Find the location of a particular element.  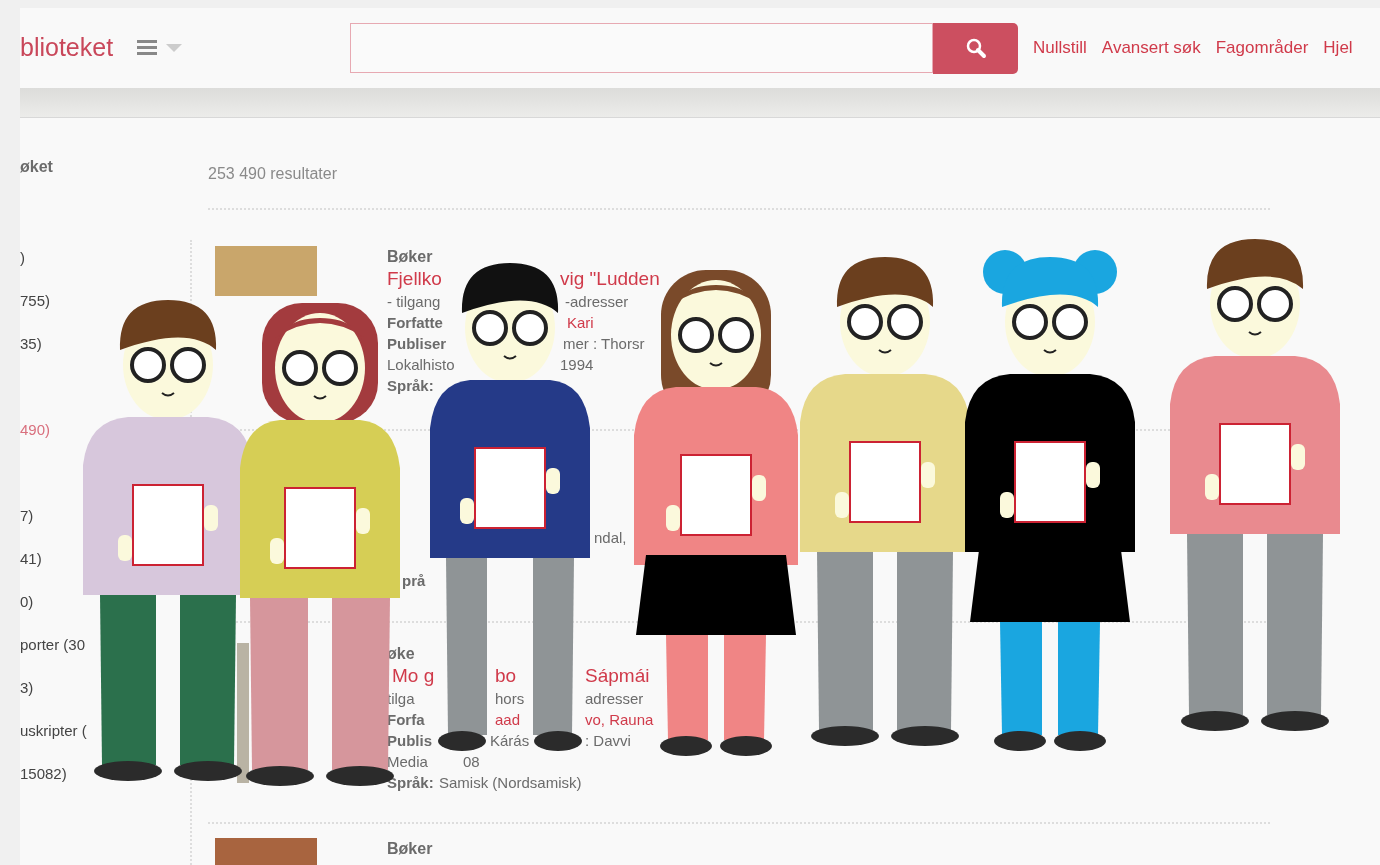

search-button is located at coordinates (975, 48).